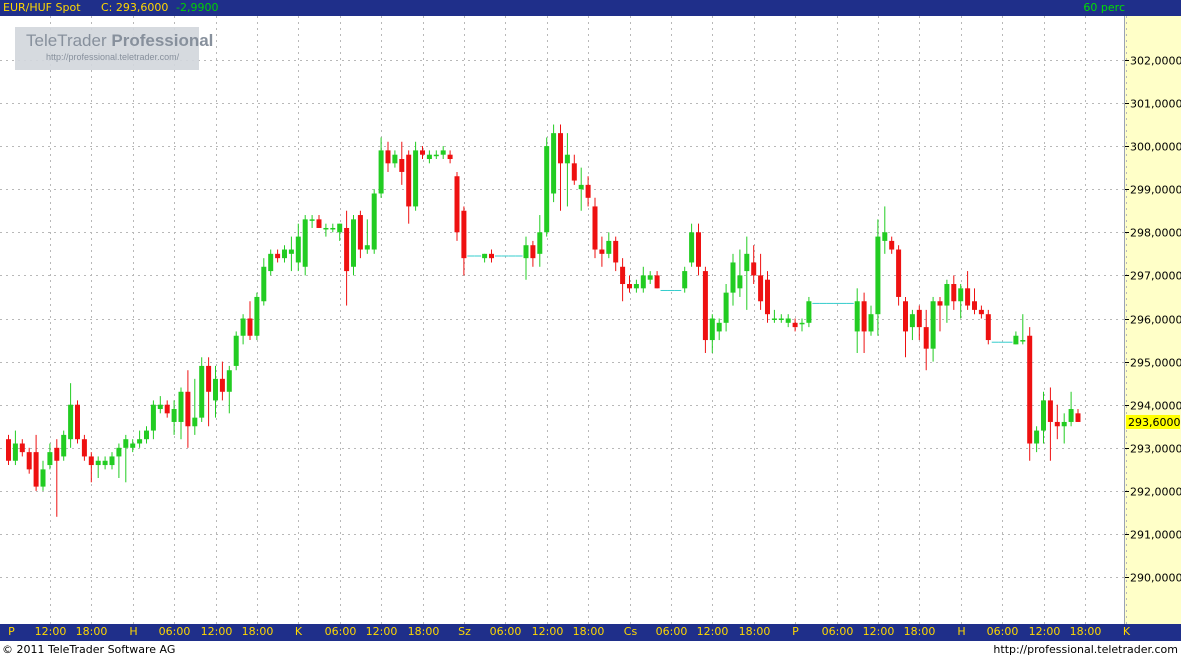 This screenshot has height=659, width=1181. What do you see at coordinates (11, 631) in the screenshot?
I see `time-tick-label: P` at bounding box center [11, 631].